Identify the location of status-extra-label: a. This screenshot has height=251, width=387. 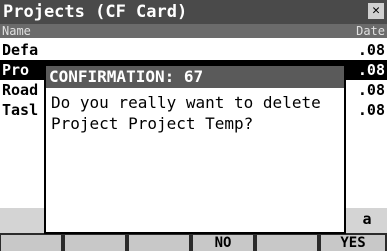
(367, 219).